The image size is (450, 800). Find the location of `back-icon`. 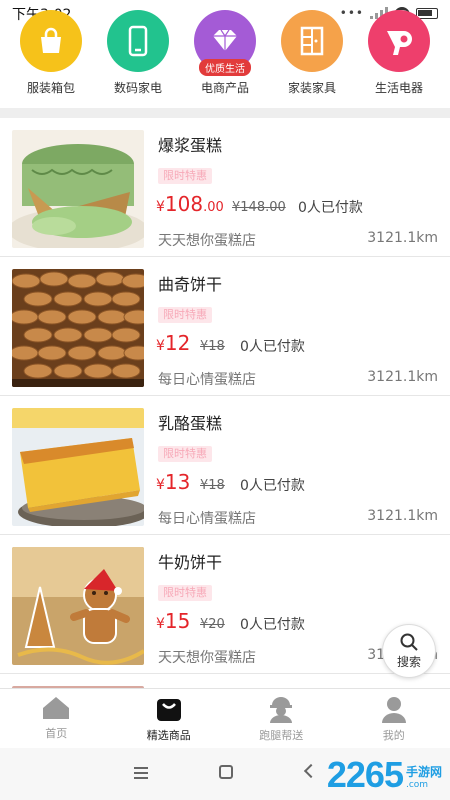

back-icon is located at coordinates (311, 771).